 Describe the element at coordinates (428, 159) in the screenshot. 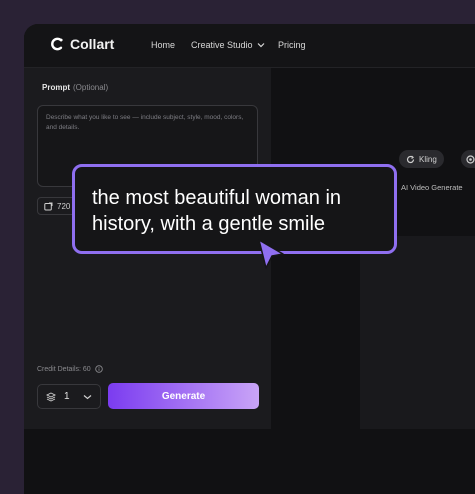

I see `model-chip-kling-label: Kling` at that location.